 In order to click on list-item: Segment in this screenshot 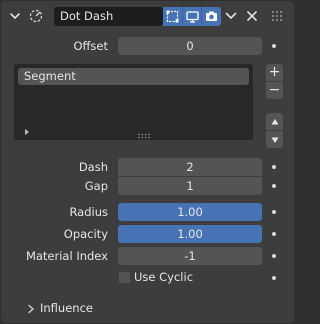, I will do `click(133, 76)`.